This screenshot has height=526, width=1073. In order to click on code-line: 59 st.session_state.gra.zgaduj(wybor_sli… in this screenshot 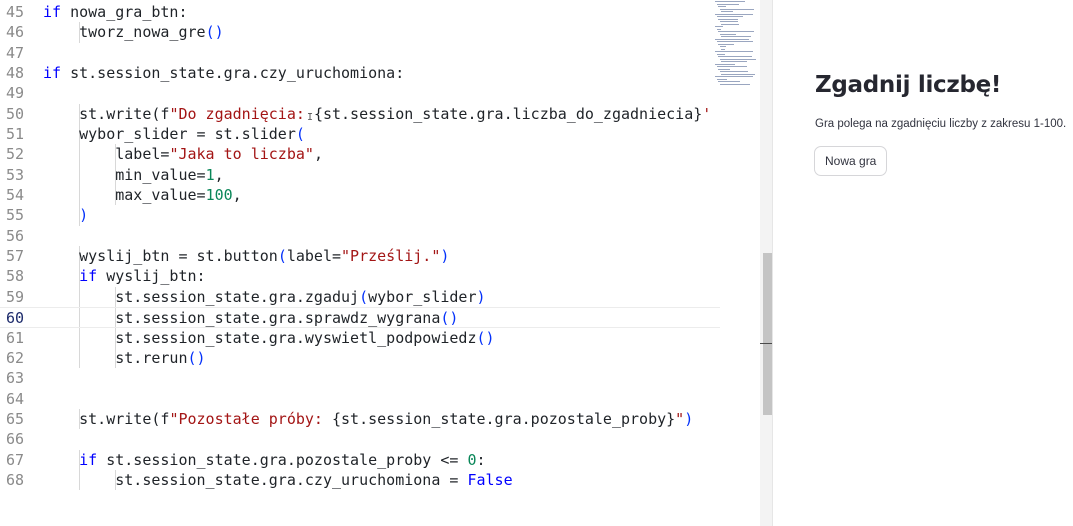, I will do `click(360, 297)`.